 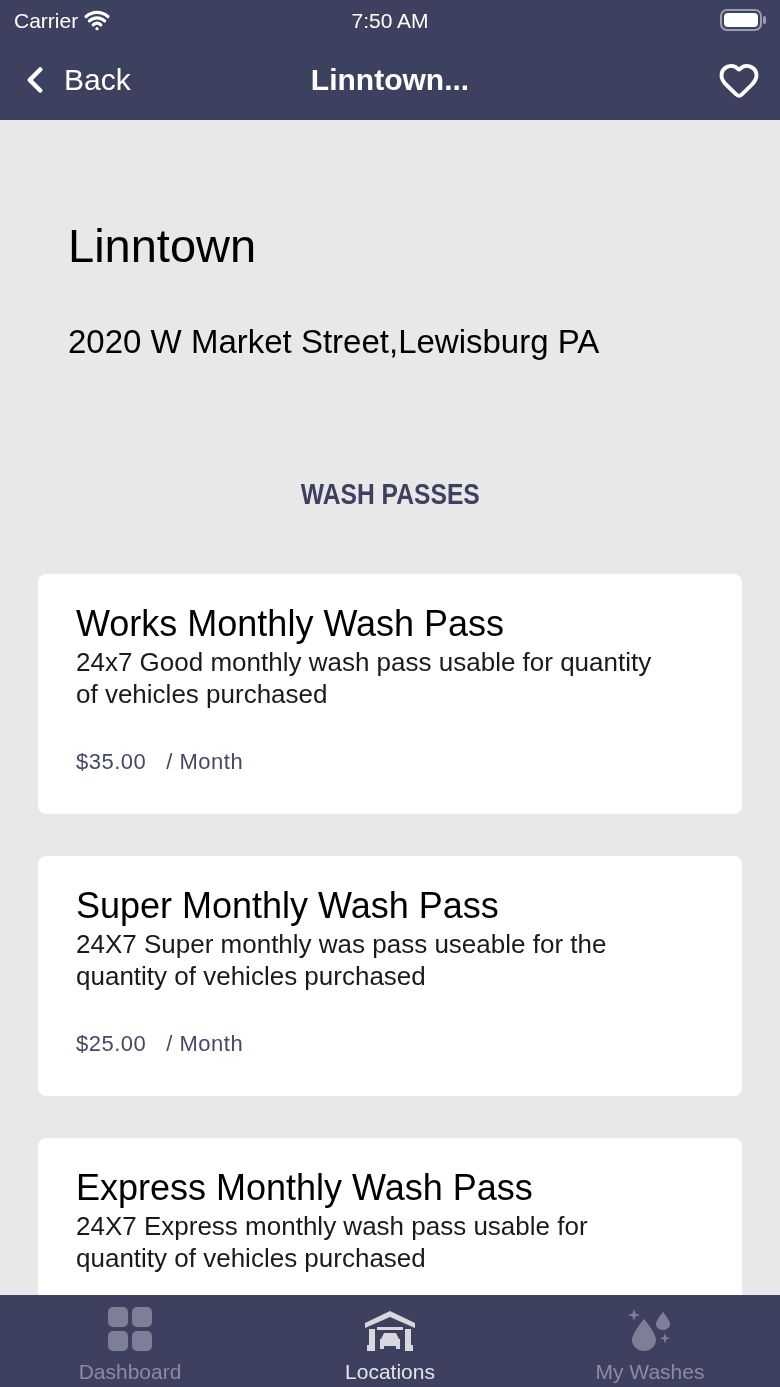 What do you see at coordinates (46, 20) in the screenshot?
I see `carrier-label: Carrier` at bounding box center [46, 20].